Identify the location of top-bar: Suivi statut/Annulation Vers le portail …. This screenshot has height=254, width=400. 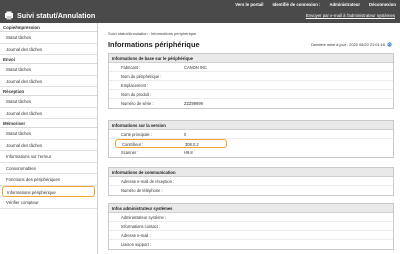
(200, 11).